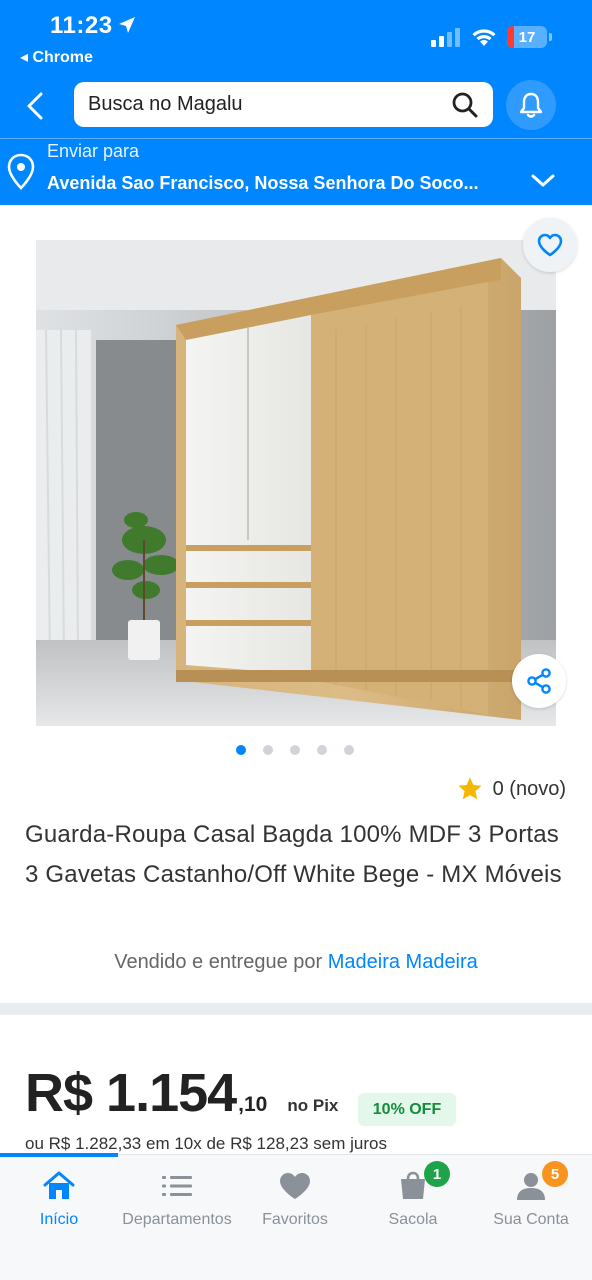 The image size is (592, 1280). Describe the element at coordinates (407, 1109) in the screenshot. I see `discount-badge: 10% OFF` at that location.